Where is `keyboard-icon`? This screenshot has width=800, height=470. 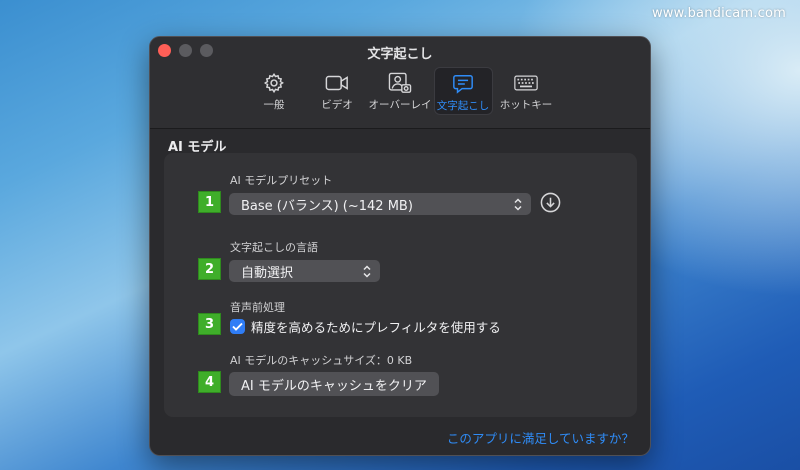
keyboard-icon is located at coordinates (526, 83).